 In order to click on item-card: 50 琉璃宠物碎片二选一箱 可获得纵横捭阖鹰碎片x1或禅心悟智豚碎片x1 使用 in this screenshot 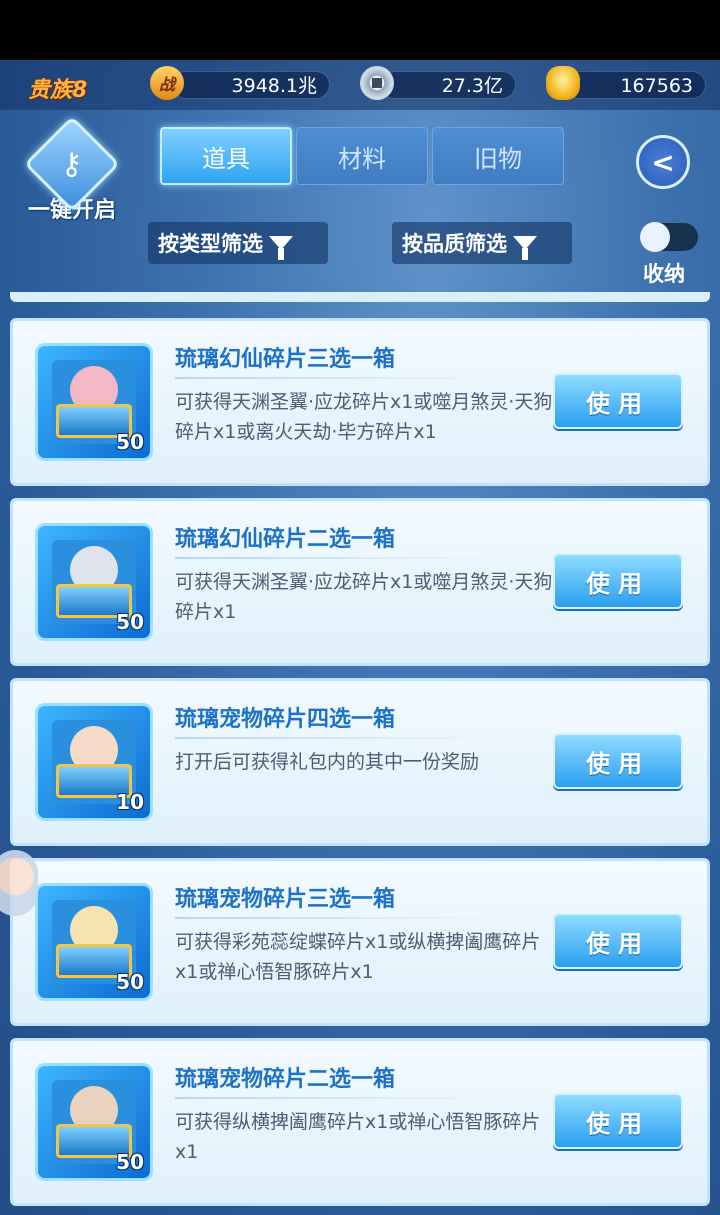, I will do `click(360, 1122)`.